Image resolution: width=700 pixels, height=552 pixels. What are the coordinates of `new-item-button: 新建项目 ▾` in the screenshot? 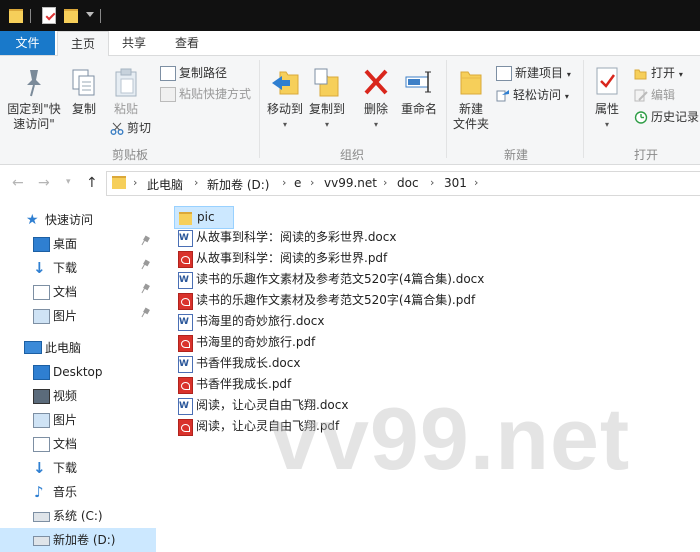 It's located at (533, 73).